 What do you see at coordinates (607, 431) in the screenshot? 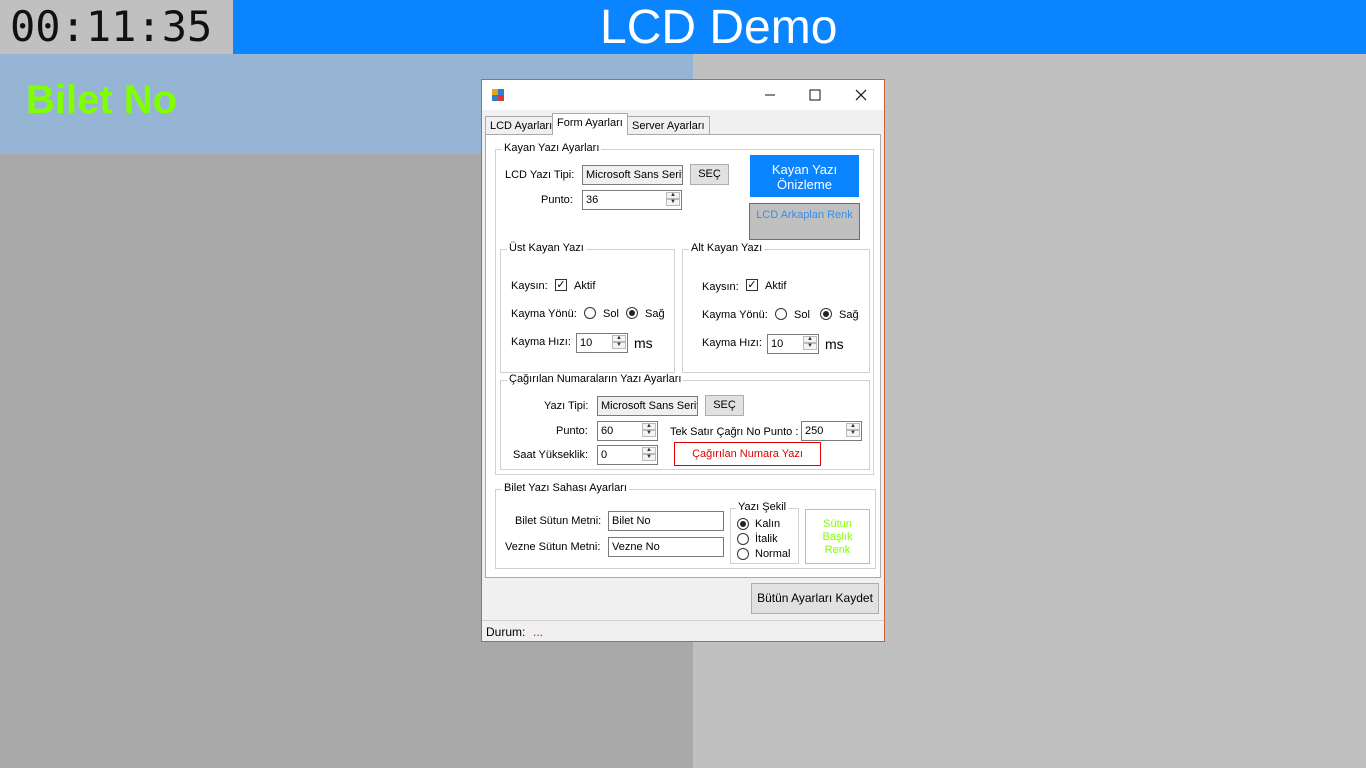
I see `punto-value: 60` at bounding box center [607, 431].